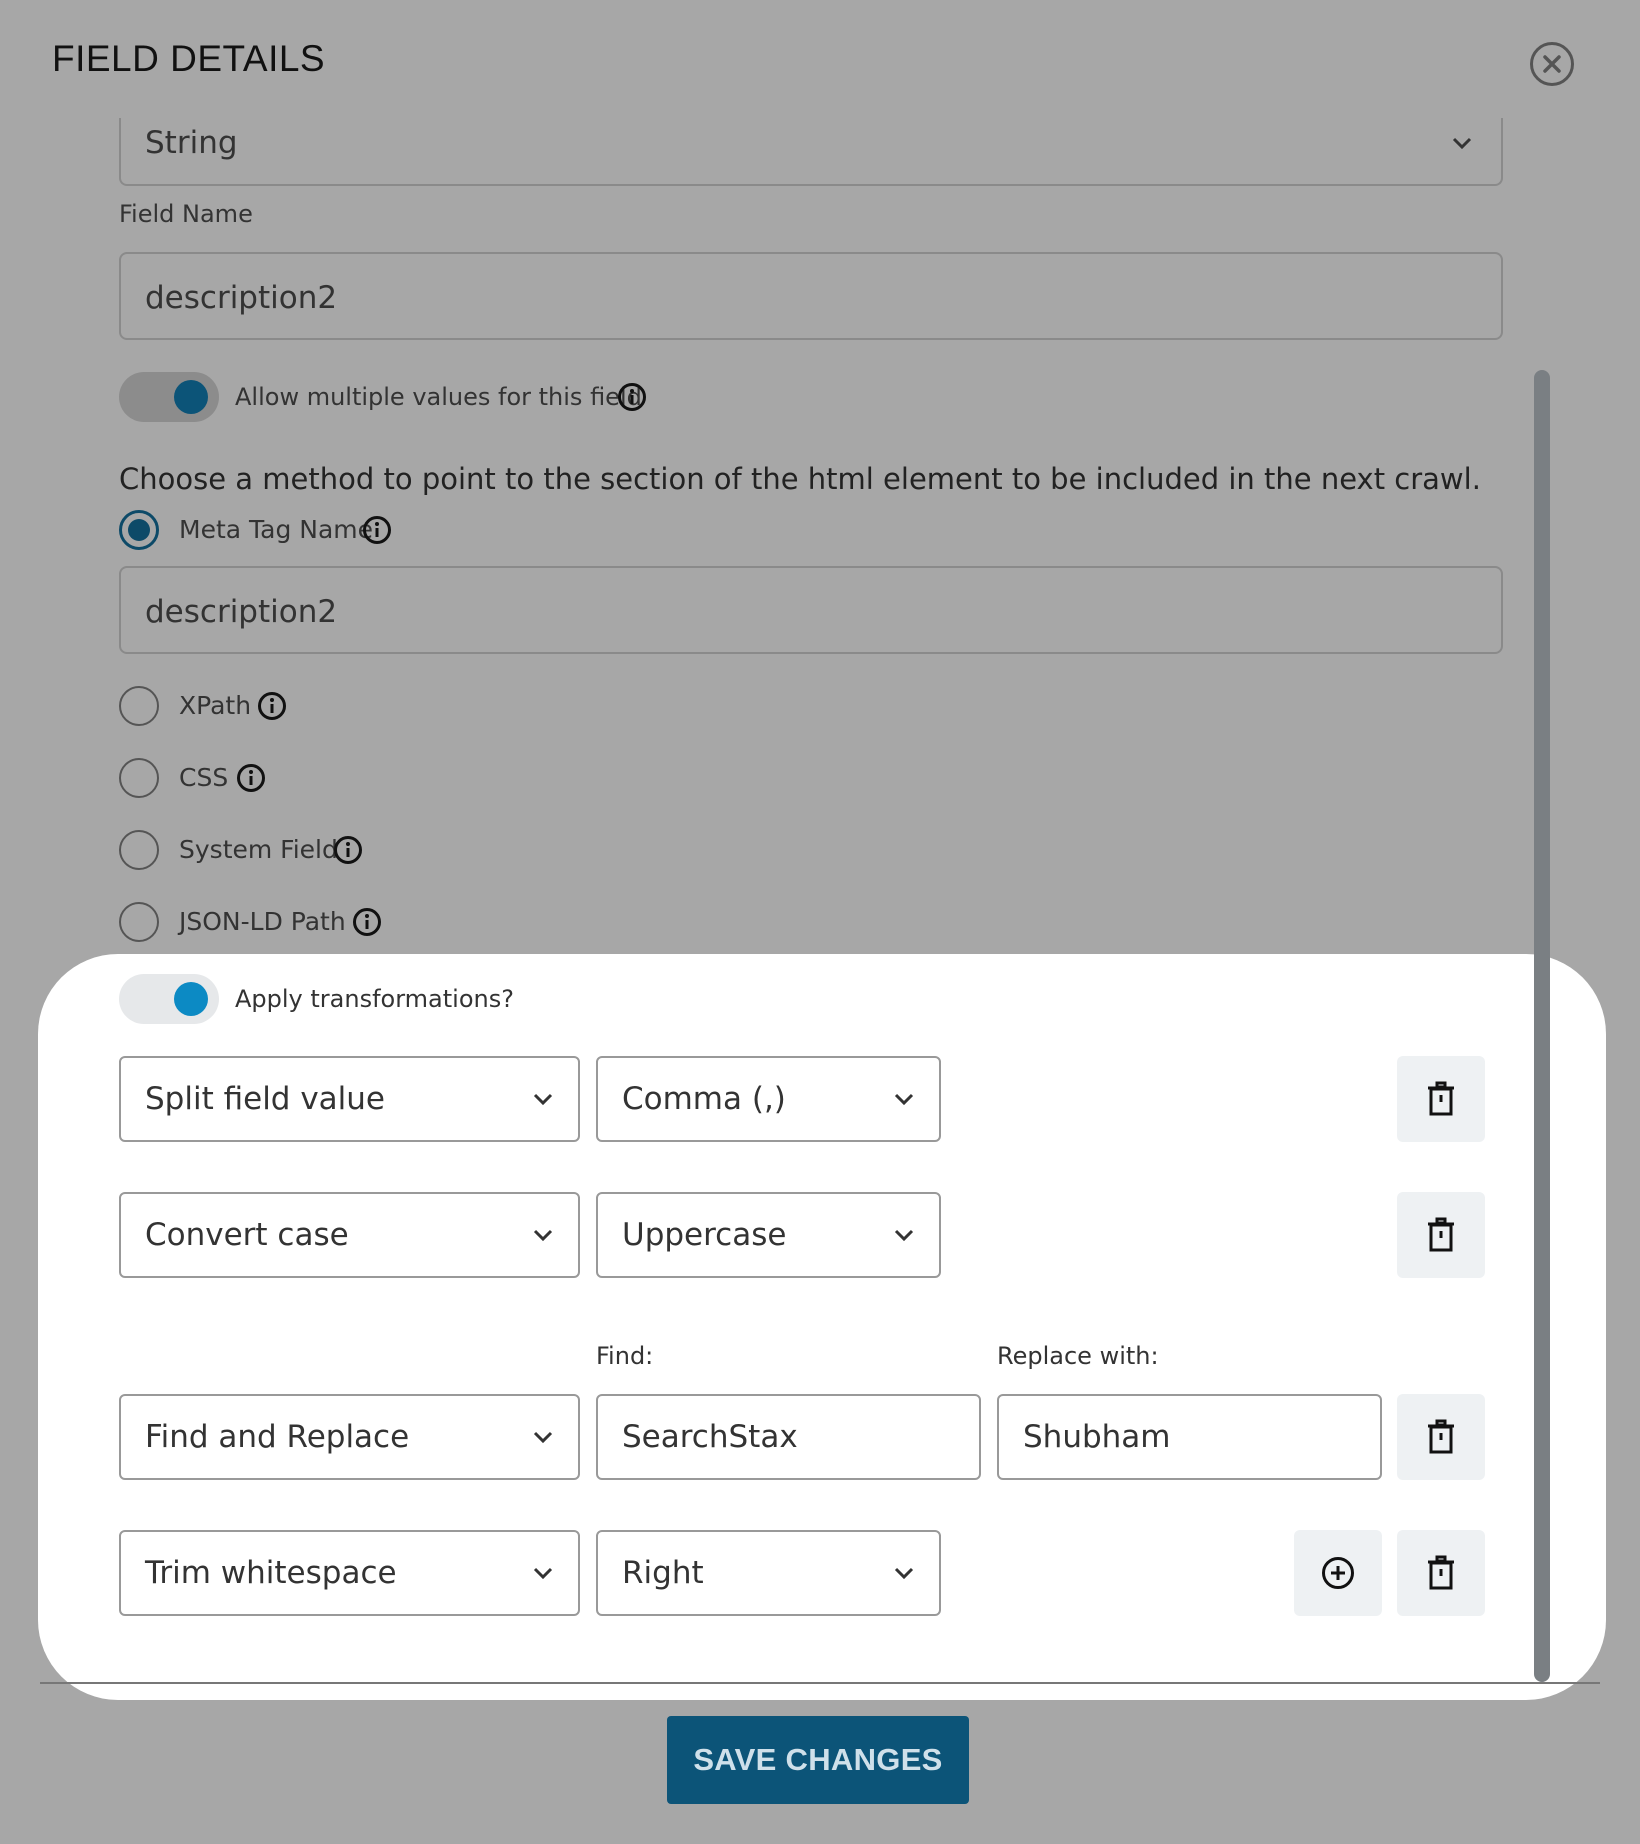 The height and width of the screenshot is (1844, 1640). Describe the element at coordinates (438, 397) in the screenshot. I see `multi-values-label: Allow multiple values for this field` at that location.